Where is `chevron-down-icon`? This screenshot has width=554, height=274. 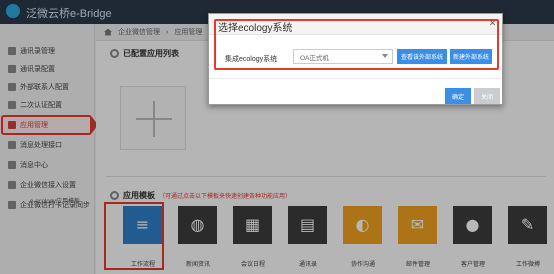 chevron-down-icon is located at coordinates (385, 56).